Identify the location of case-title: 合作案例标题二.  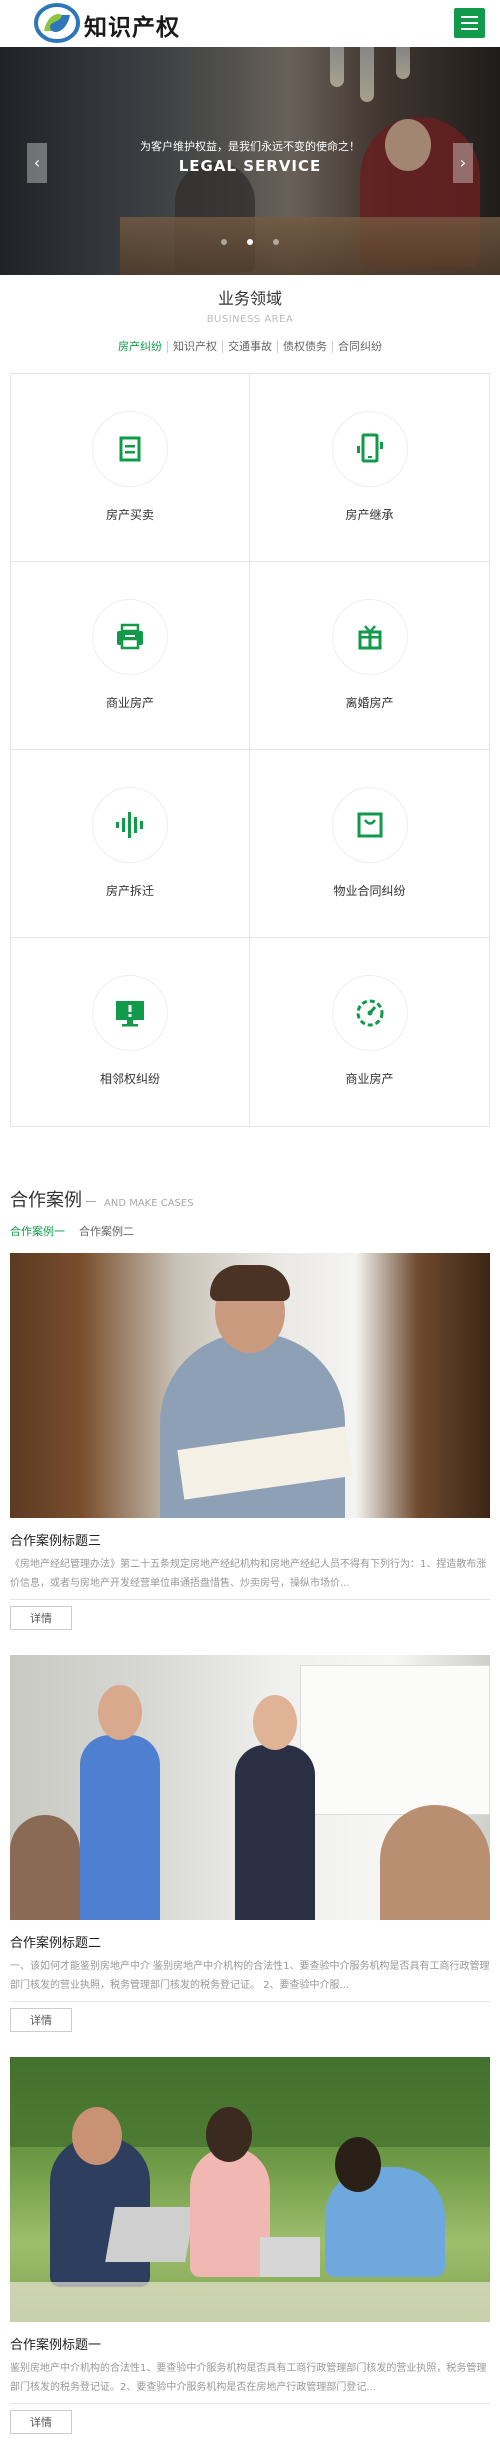
(250, 1941).